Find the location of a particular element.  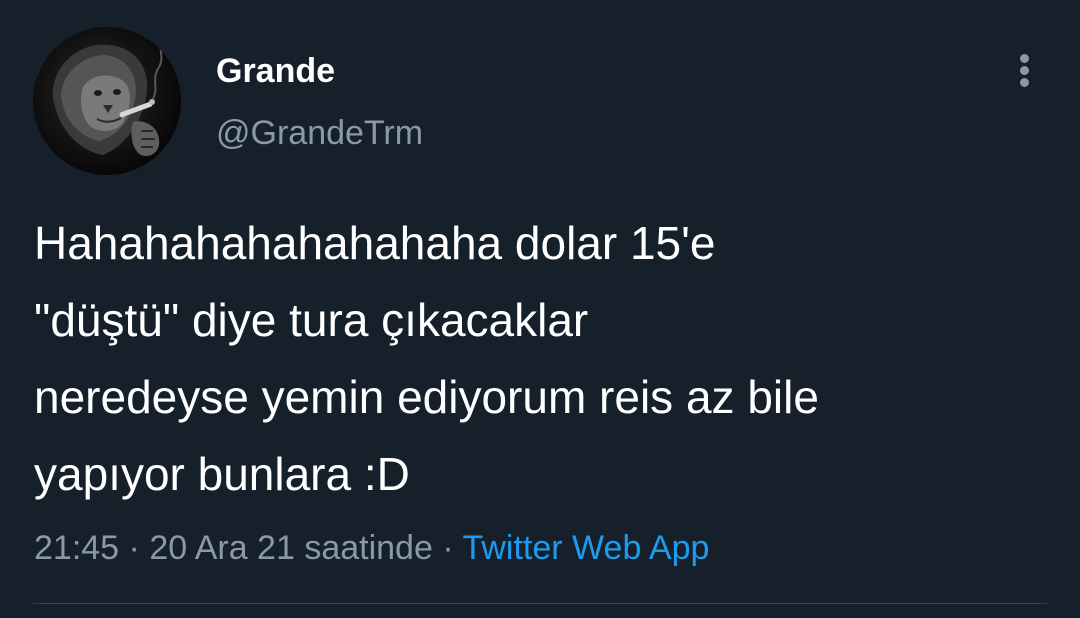

tweet-text-line: "düştü" diye tura çıkacaklar is located at coordinates (311, 320).